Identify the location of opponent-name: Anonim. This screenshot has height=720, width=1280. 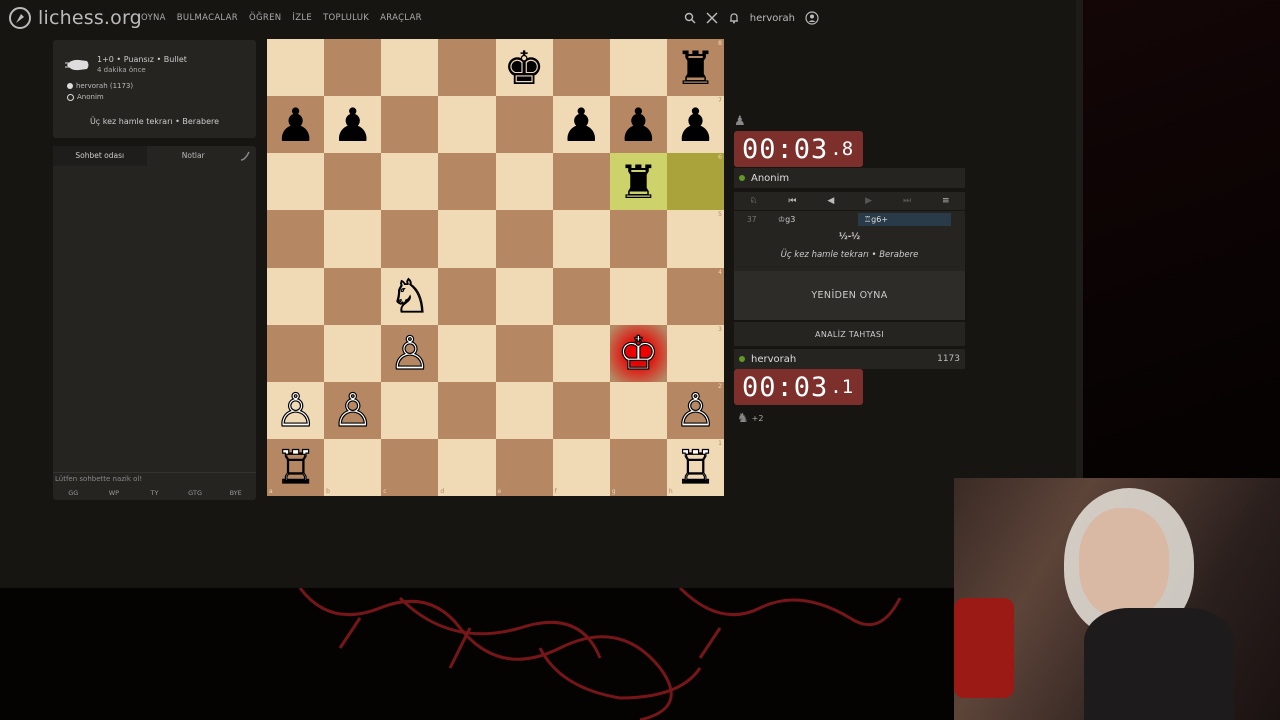
(770, 178).